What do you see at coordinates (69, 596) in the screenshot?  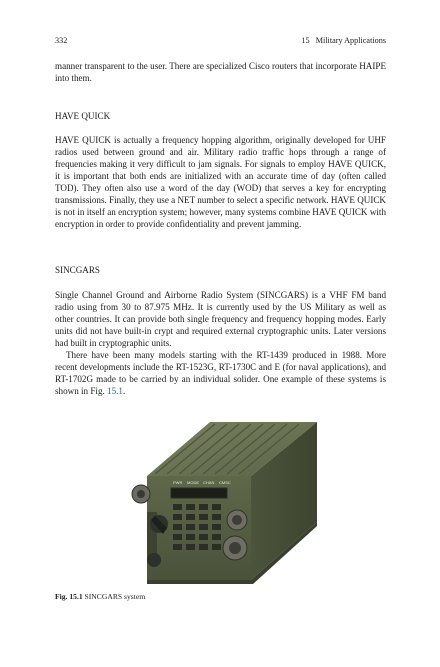 I see `figure-caption-label: Fig. 15.1` at bounding box center [69, 596].